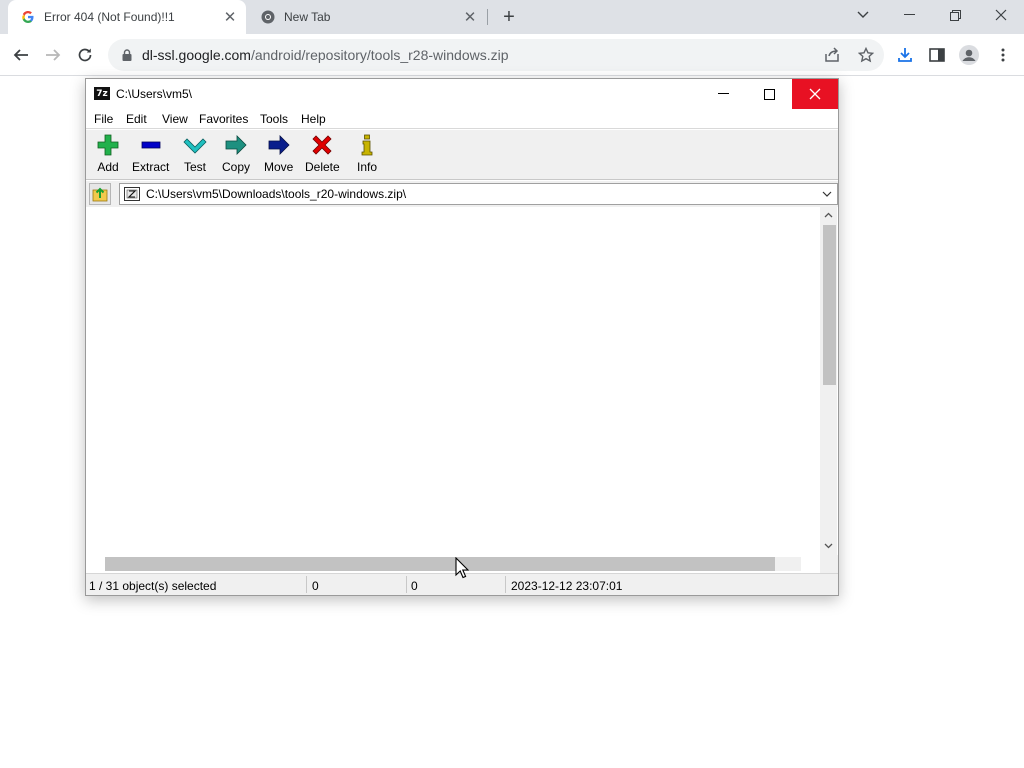 The width and height of the screenshot is (1024, 768). I want to click on delete-x-icon, so click(322, 145).